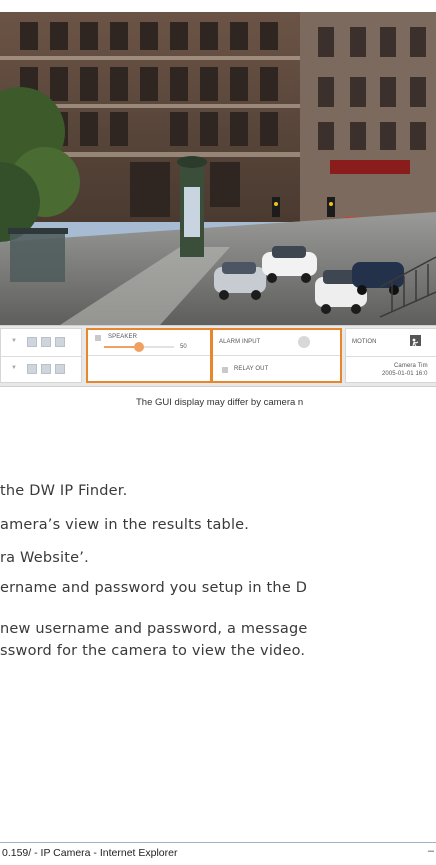 Image resolution: width=436 pixels, height=865 pixels. What do you see at coordinates (390, 355) in the screenshot?
I see `motion-panel: MOTION Camera Tim 2005-01-01 16:0` at bounding box center [390, 355].